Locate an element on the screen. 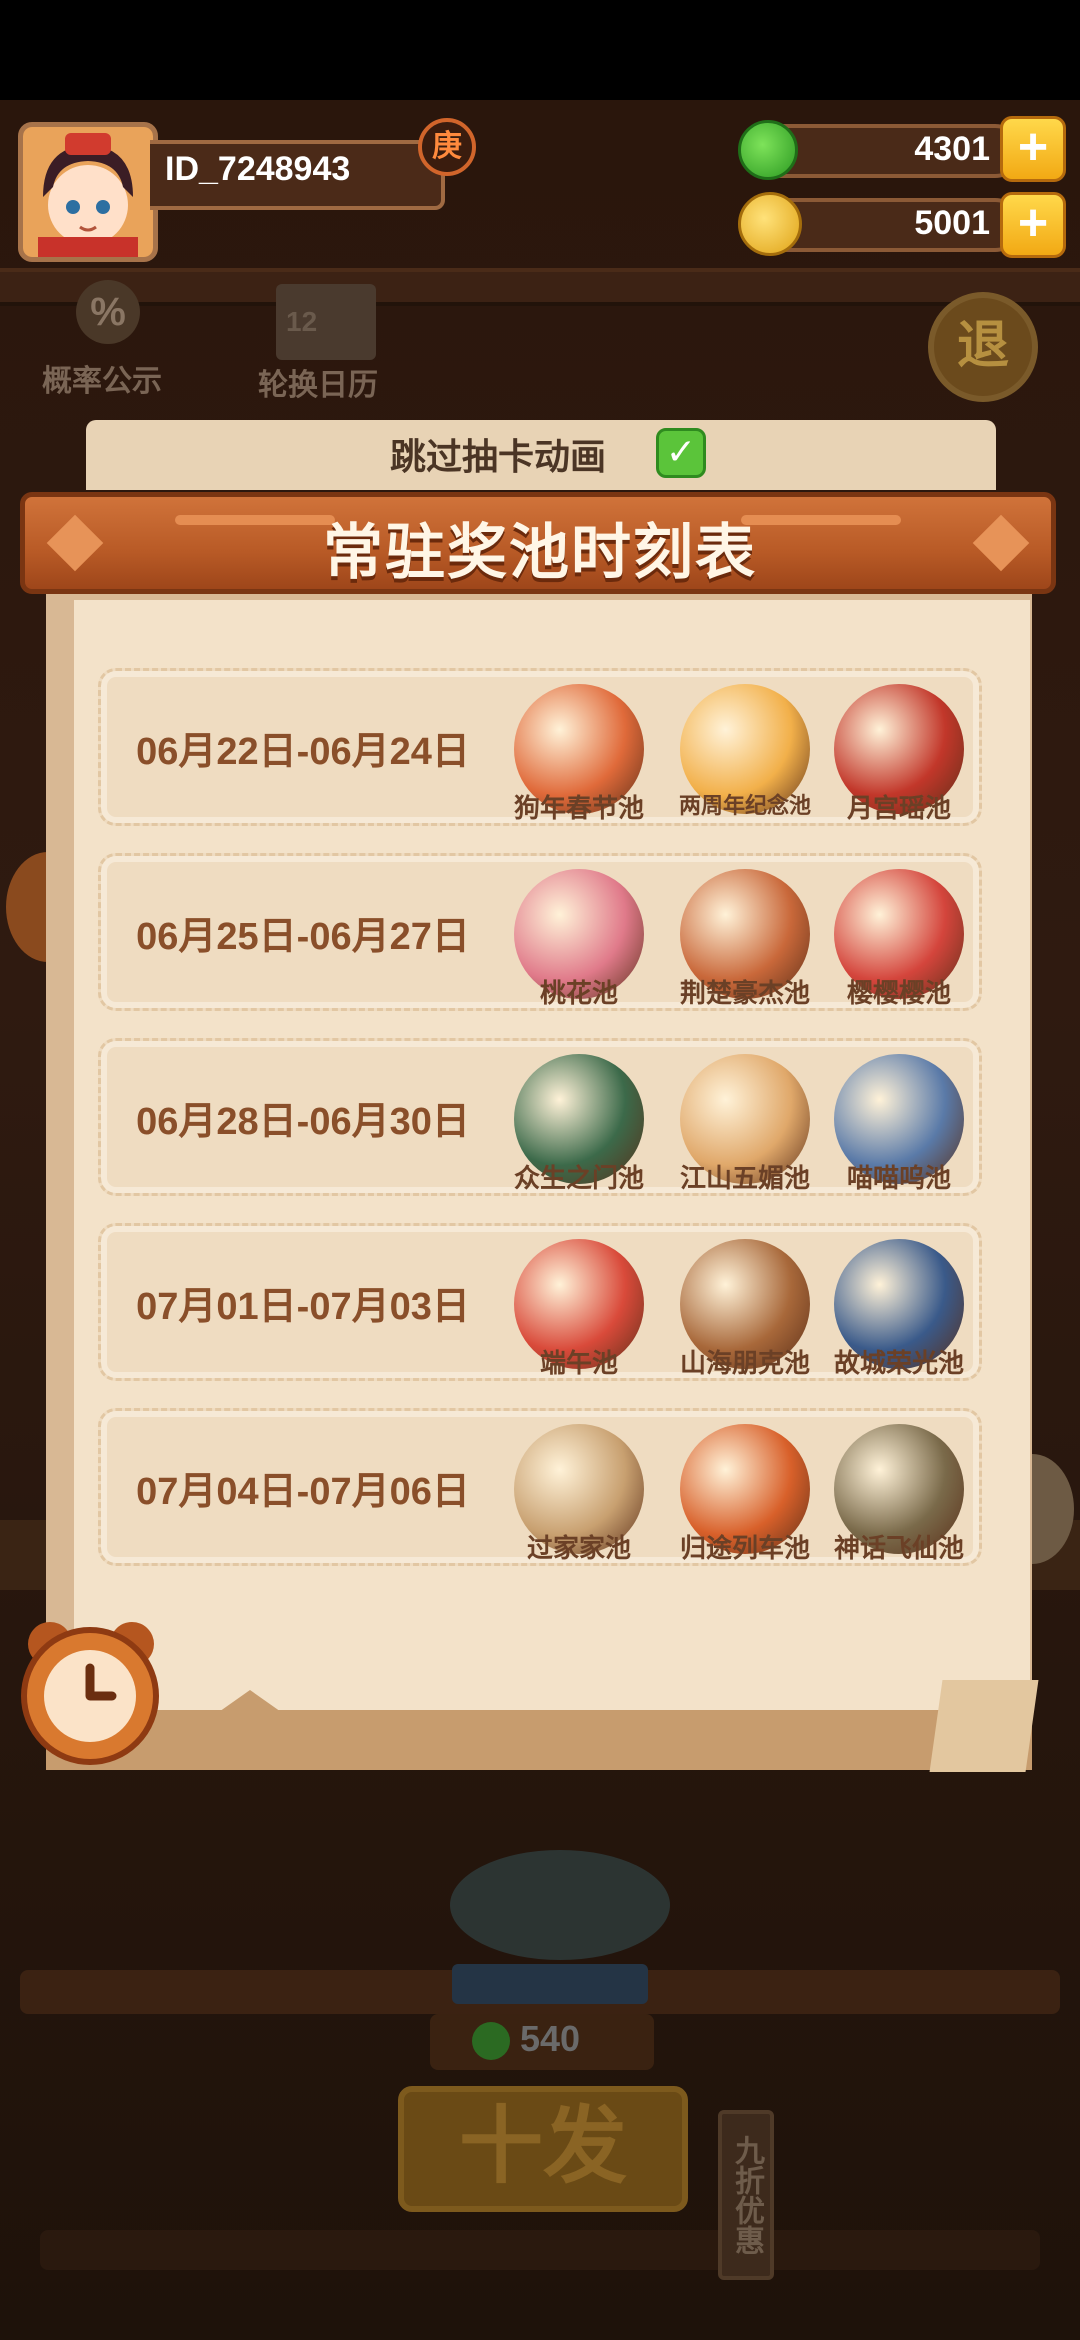 The image size is (1080, 2340). panel-notch is located at coordinates (250, 1702).